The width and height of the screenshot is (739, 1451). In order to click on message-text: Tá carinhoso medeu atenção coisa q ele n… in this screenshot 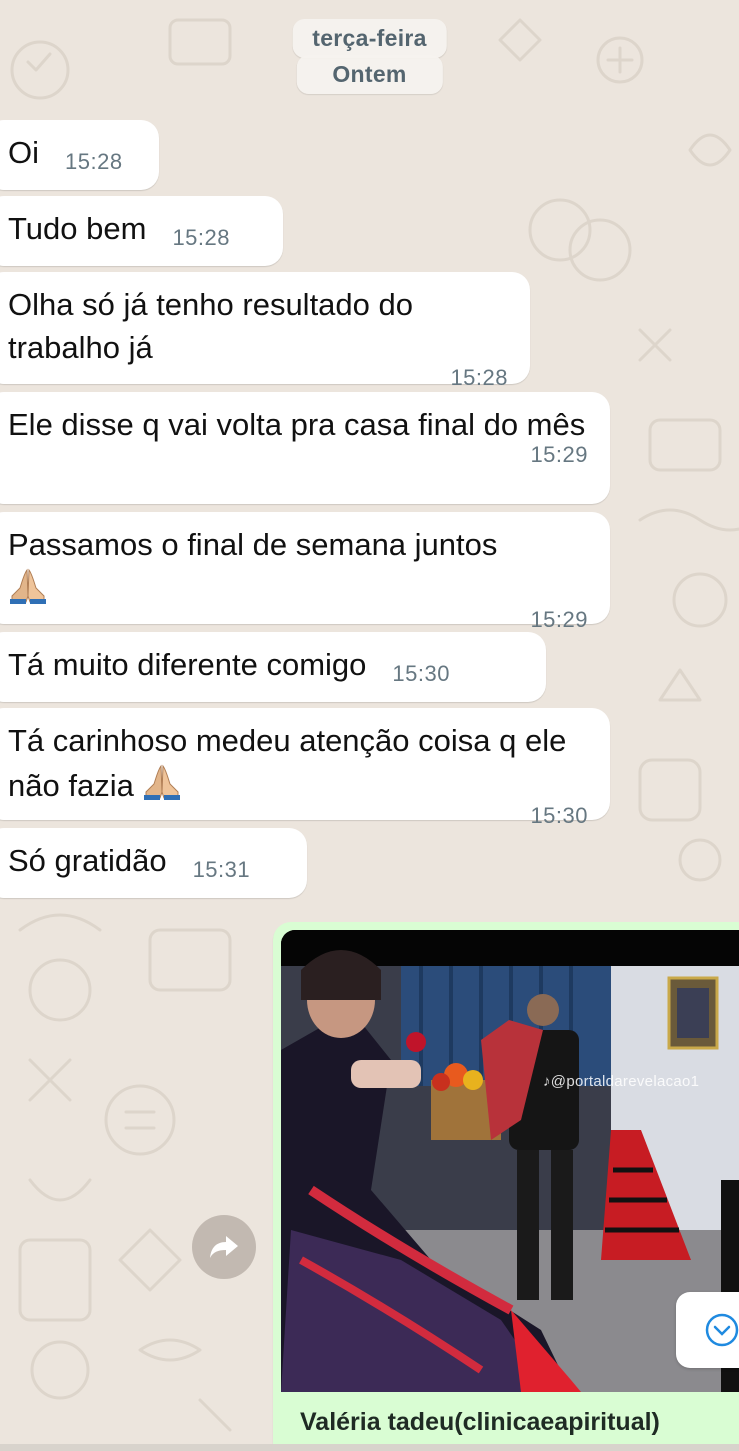, I will do `click(287, 763)`.